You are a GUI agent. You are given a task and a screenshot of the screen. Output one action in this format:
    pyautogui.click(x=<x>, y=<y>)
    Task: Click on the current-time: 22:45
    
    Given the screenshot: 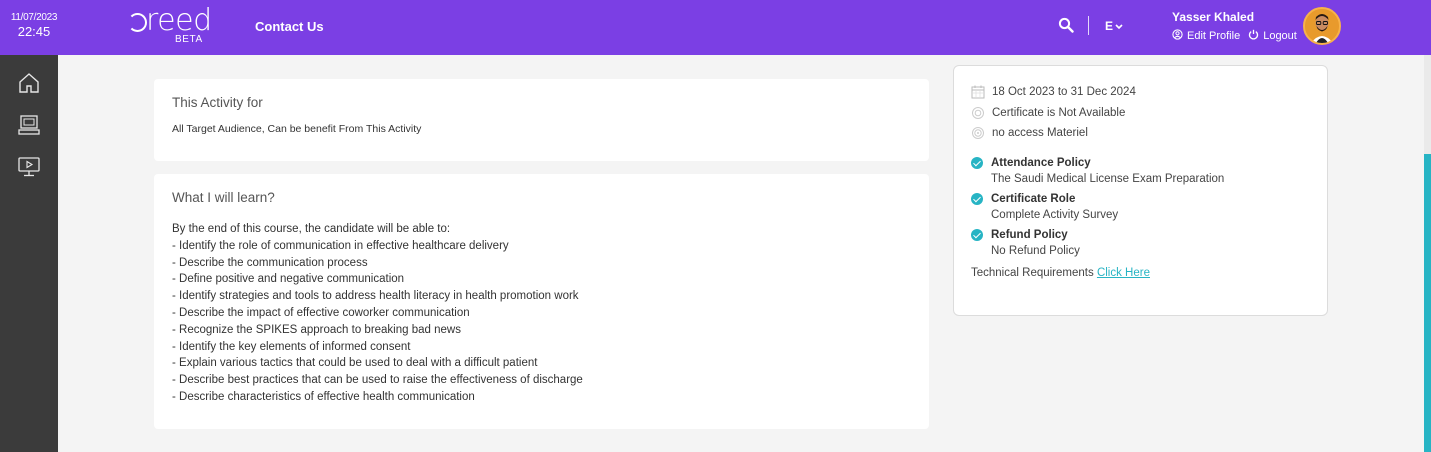 What is the action you would take?
    pyautogui.click(x=34, y=31)
    